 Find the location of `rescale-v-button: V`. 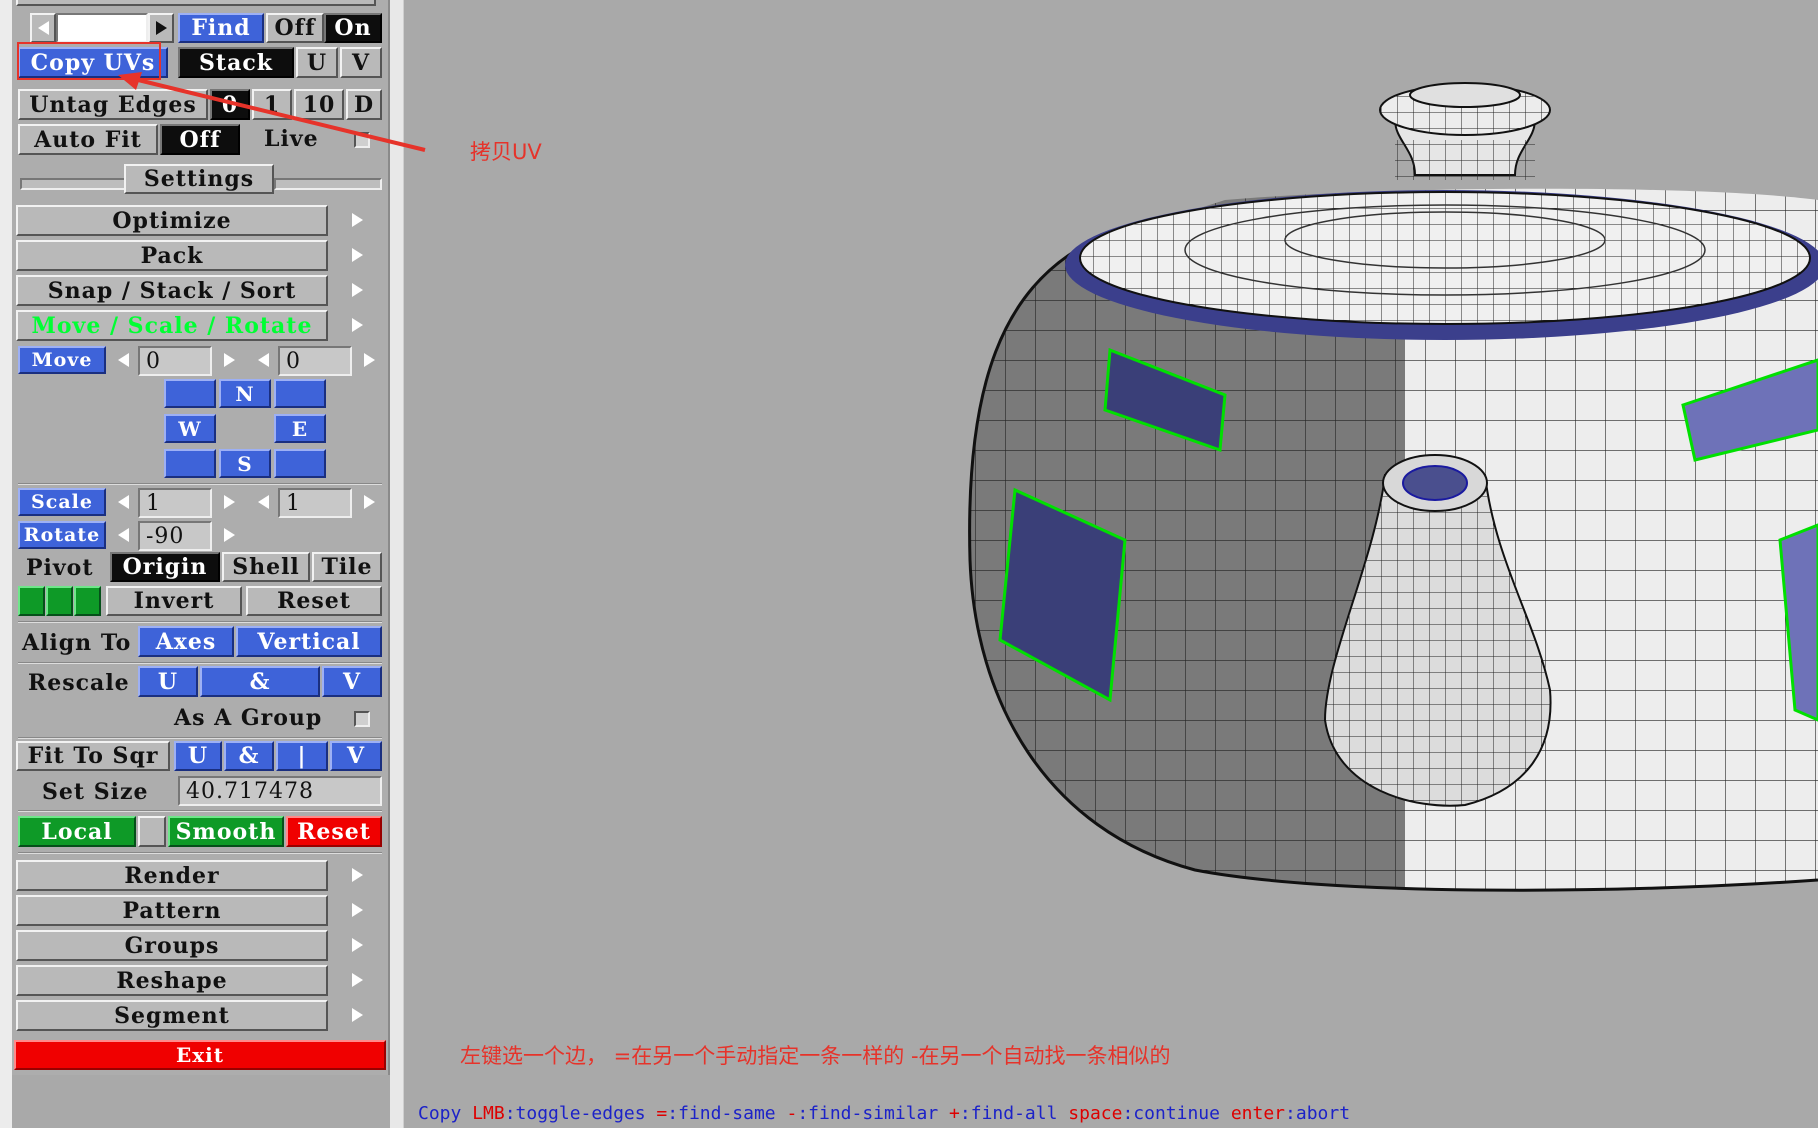

rescale-v-button: V is located at coordinates (352, 681).